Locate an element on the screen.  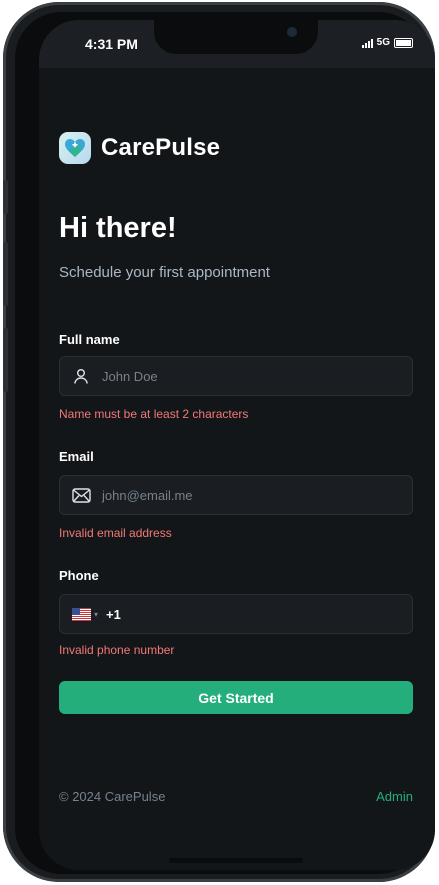
phone-mute-switch is located at coordinates (5, 197).